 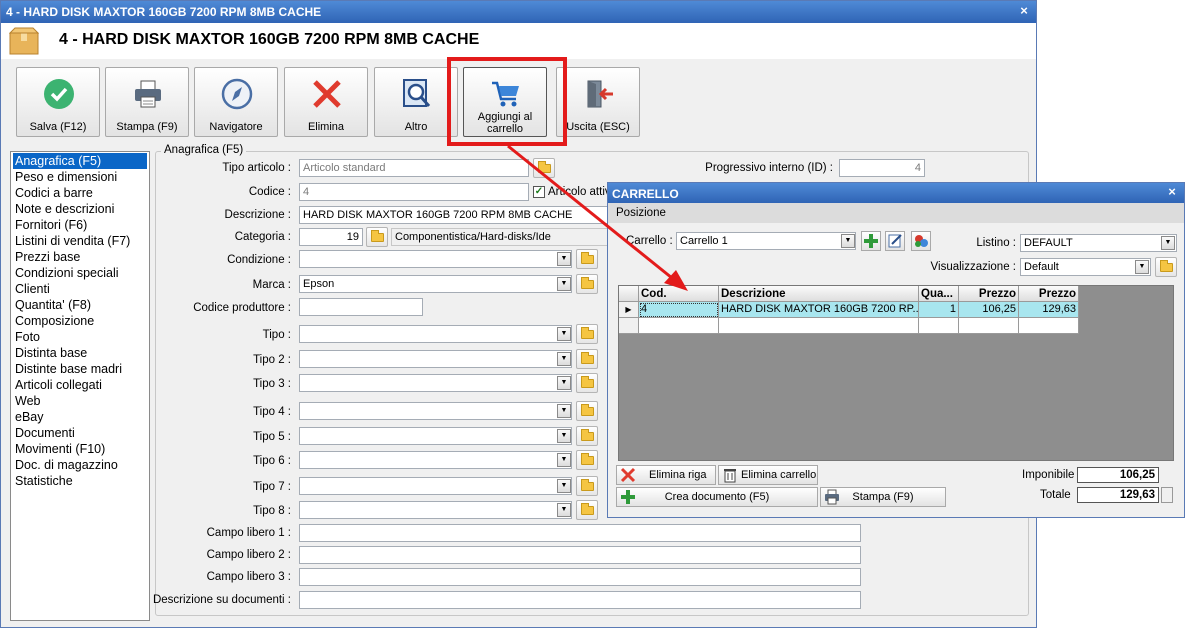 I want to click on marca-dropdown-icon: ▼, so click(x=564, y=284).